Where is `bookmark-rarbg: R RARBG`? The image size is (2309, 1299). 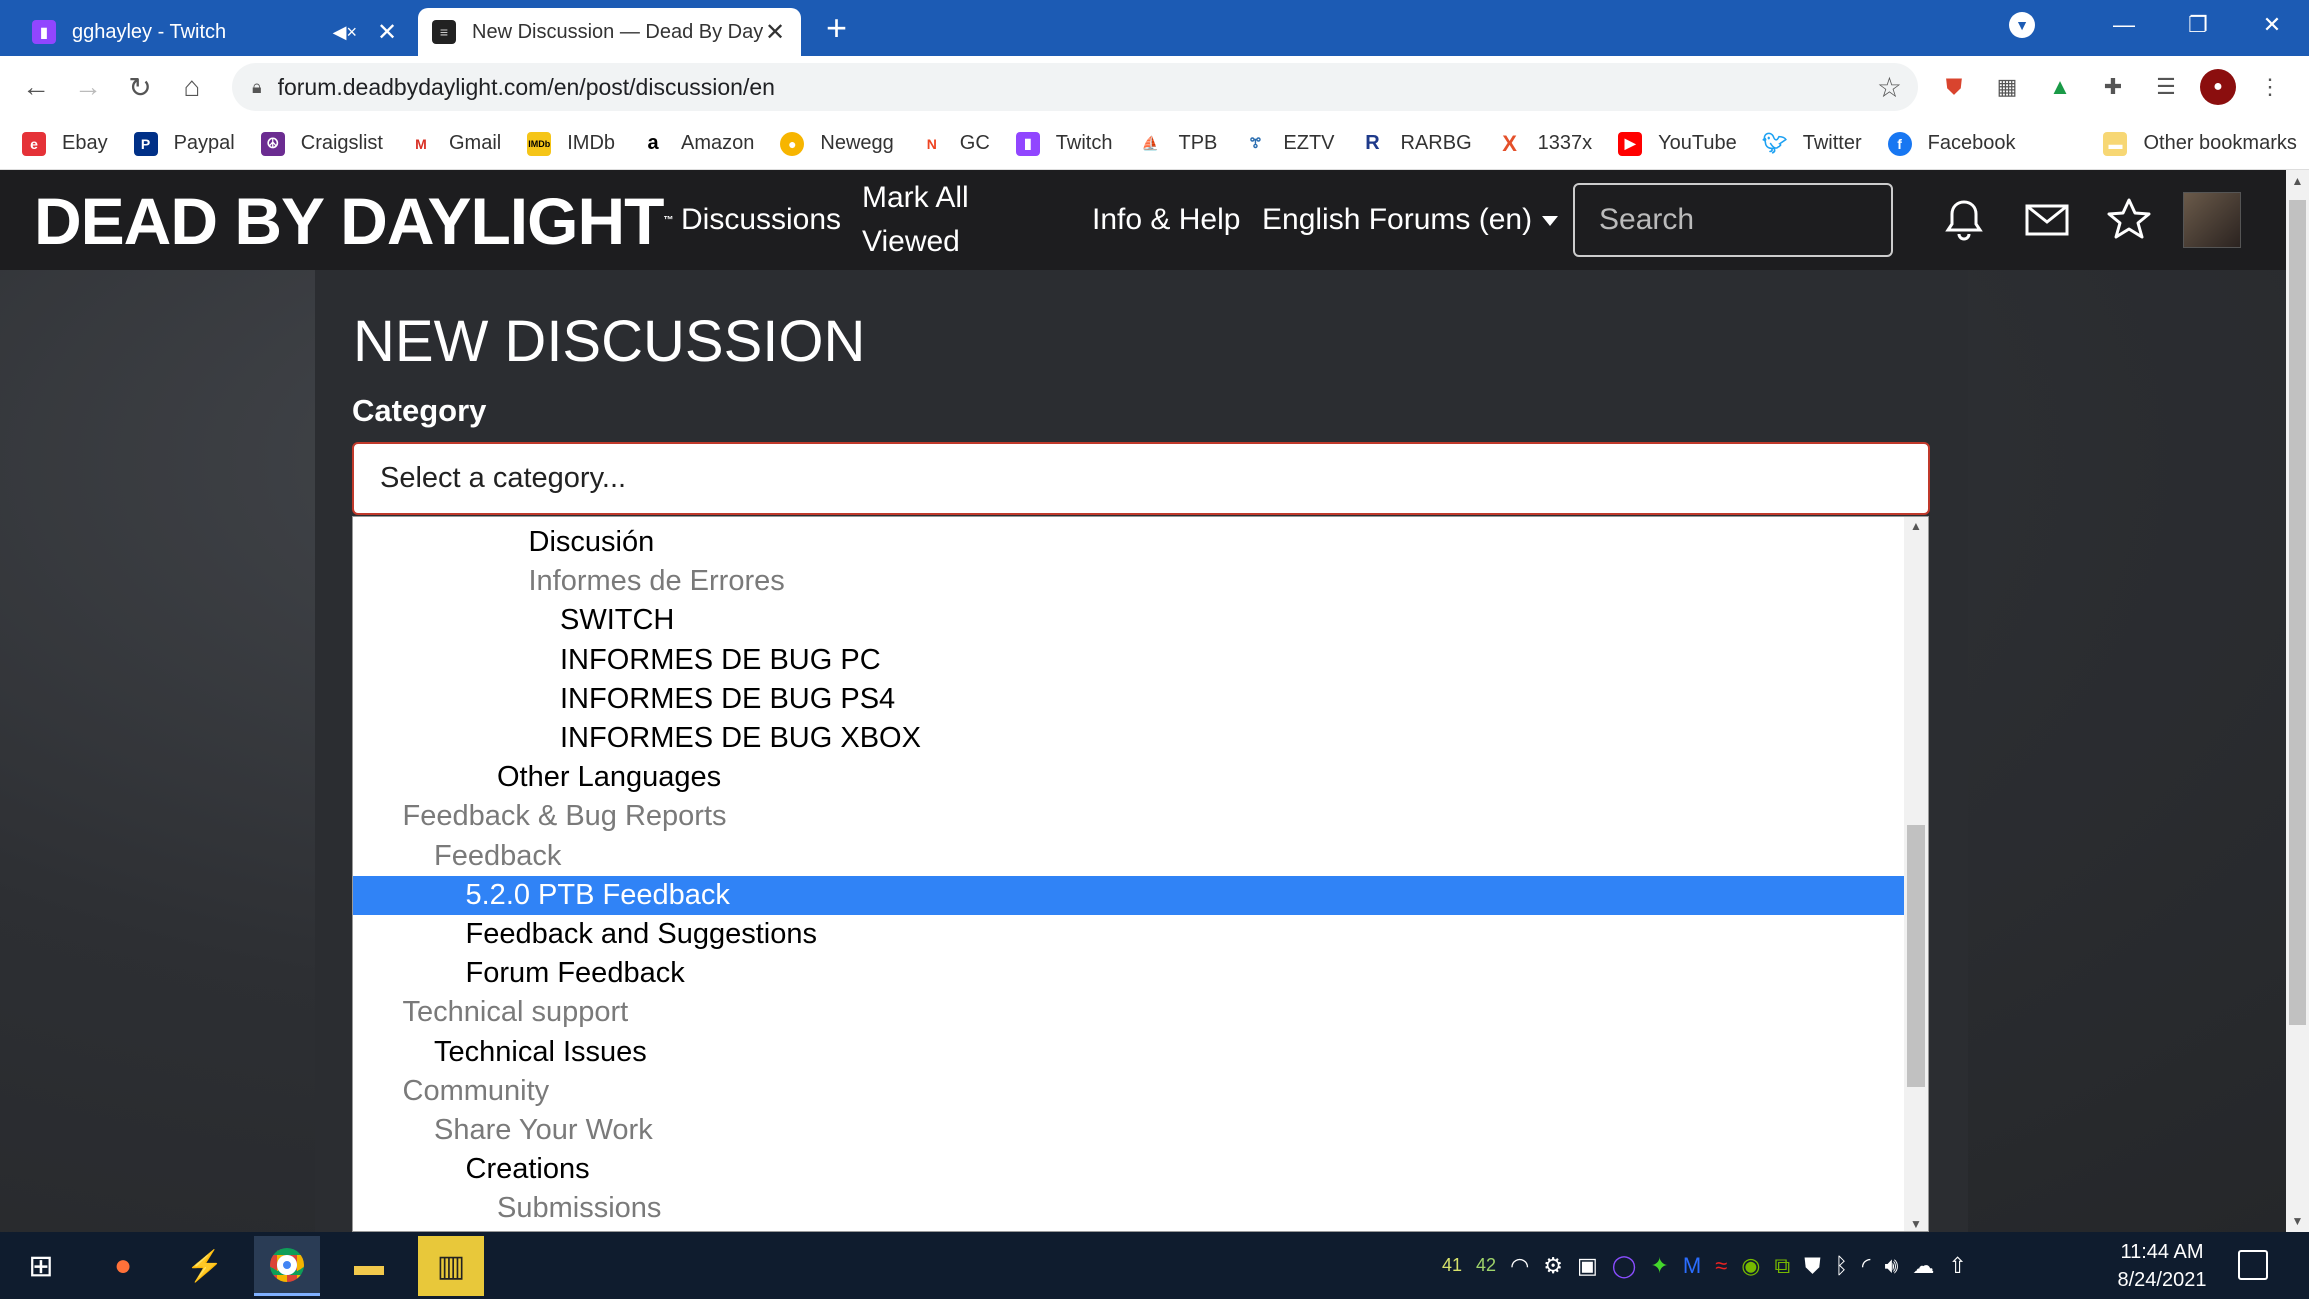
bookmark-rarbg: R RARBG is located at coordinates (1416, 143).